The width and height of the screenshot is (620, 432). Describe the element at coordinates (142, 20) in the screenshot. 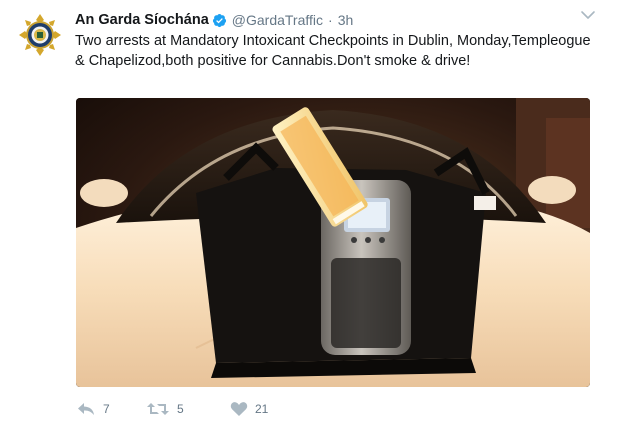

I see `author-name: An Garda Síochána` at that location.